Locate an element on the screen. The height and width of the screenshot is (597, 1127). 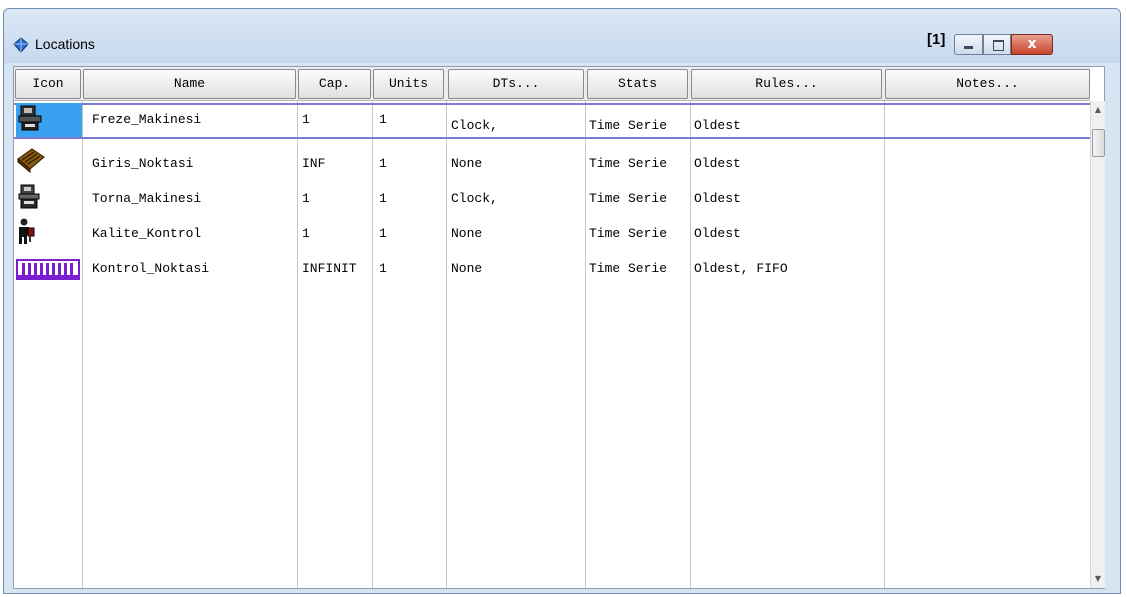
maximize-button is located at coordinates (997, 44).